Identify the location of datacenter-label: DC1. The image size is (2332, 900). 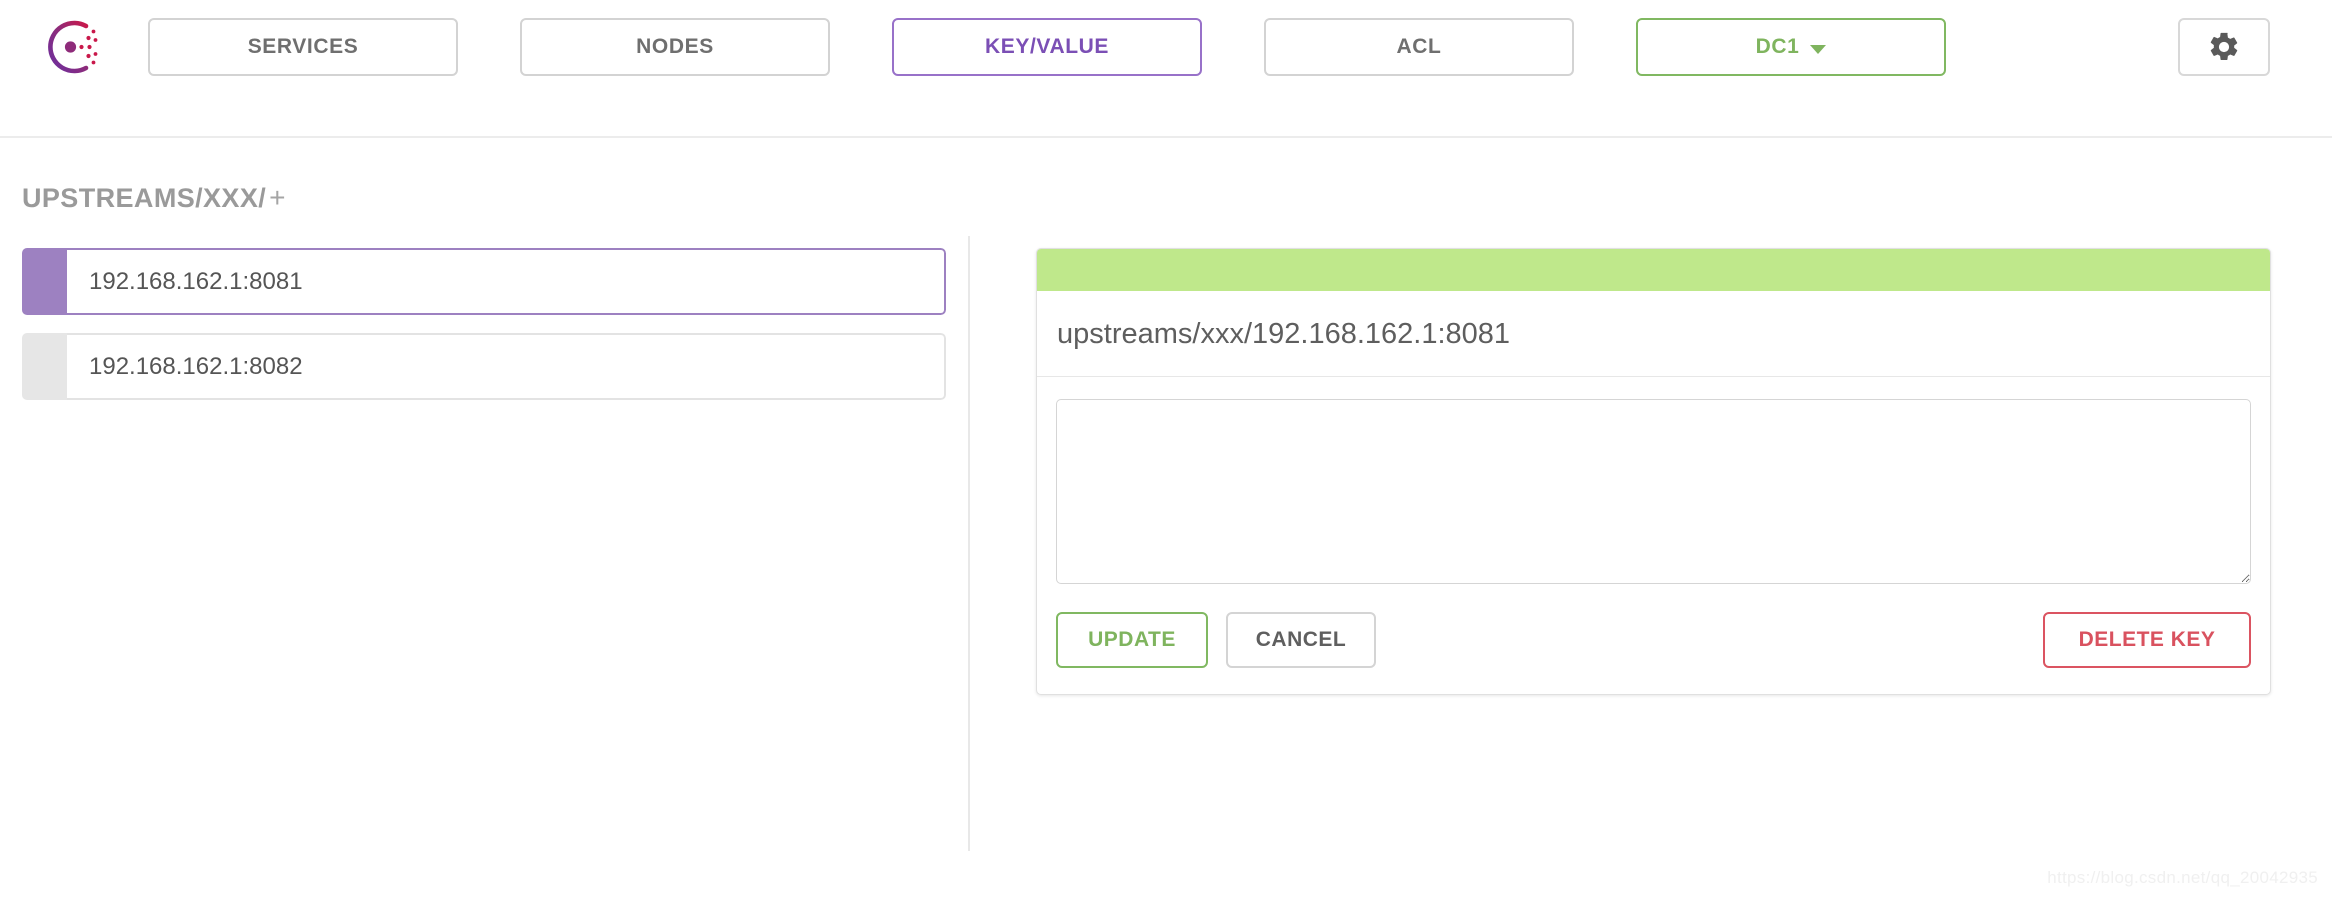
(1777, 46).